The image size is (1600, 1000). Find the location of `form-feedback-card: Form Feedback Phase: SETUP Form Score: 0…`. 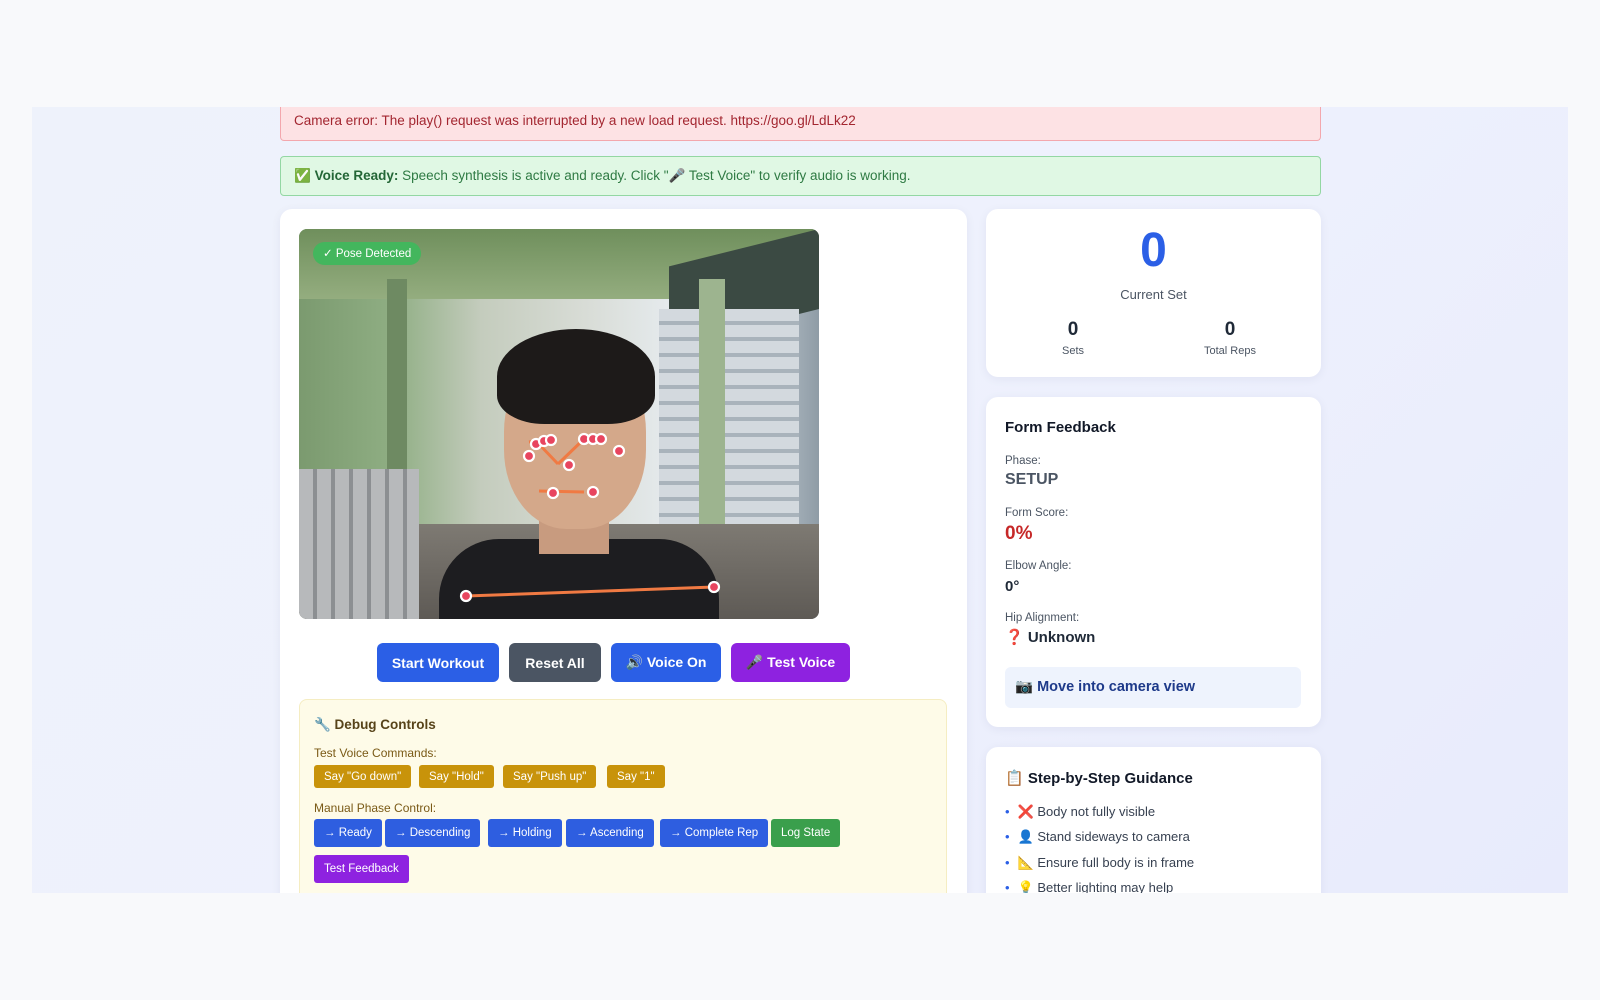

form-feedback-card: Form Feedback Phase: SETUP Form Score: 0… is located at coordinates (1153, 562).